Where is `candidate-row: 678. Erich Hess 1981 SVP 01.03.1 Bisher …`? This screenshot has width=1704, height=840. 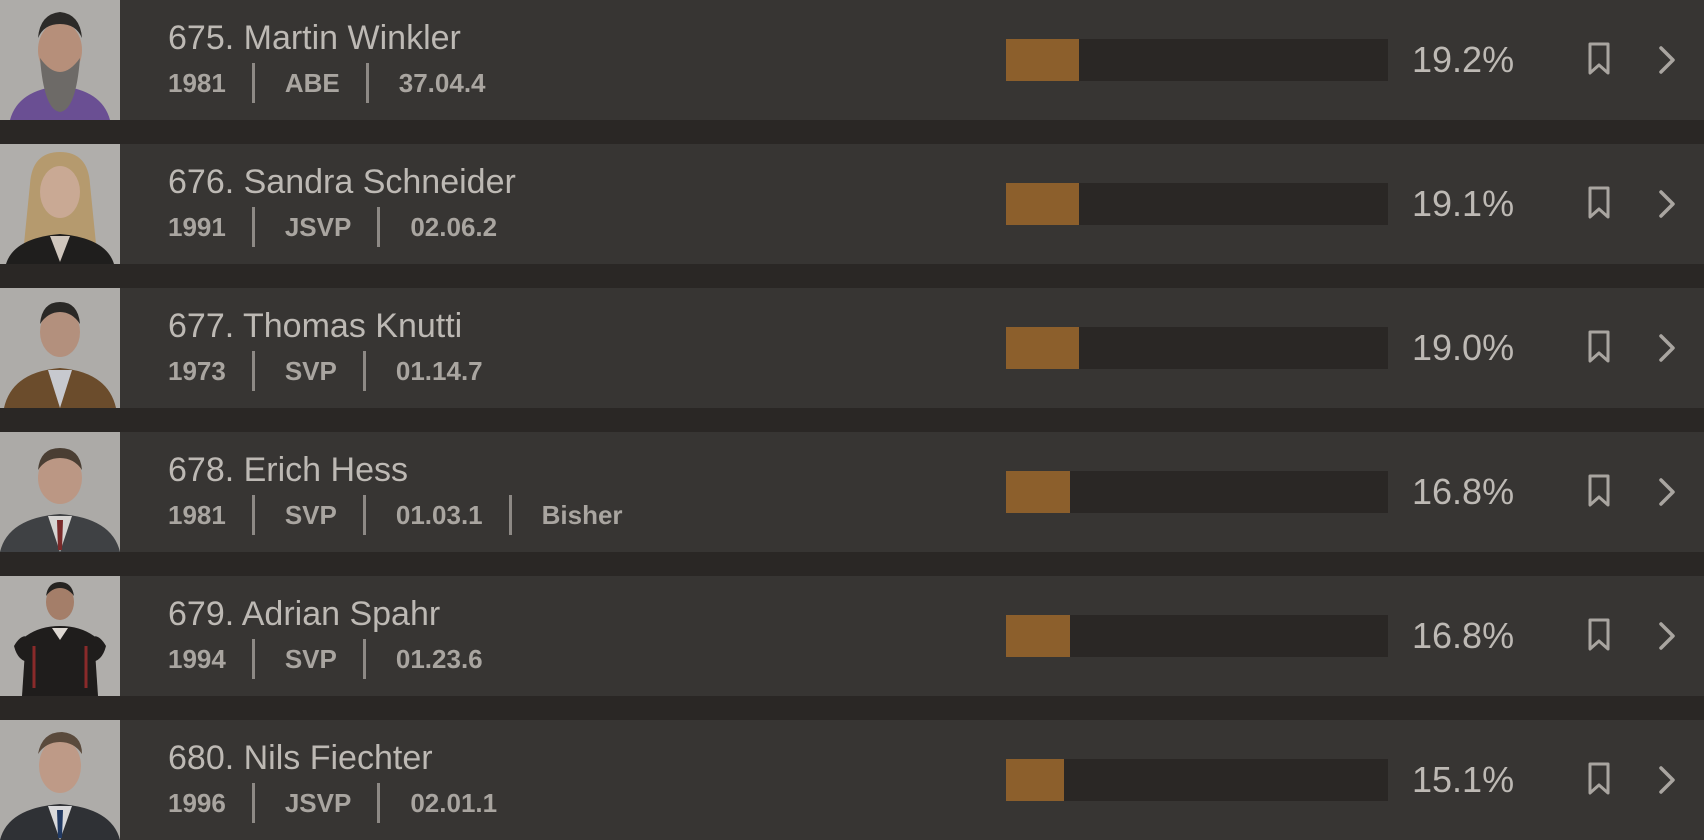 candidate-row: 678. Erich Hess 1981 SVP 01.03.1 Bisher … is located at coordinates (852, 492).